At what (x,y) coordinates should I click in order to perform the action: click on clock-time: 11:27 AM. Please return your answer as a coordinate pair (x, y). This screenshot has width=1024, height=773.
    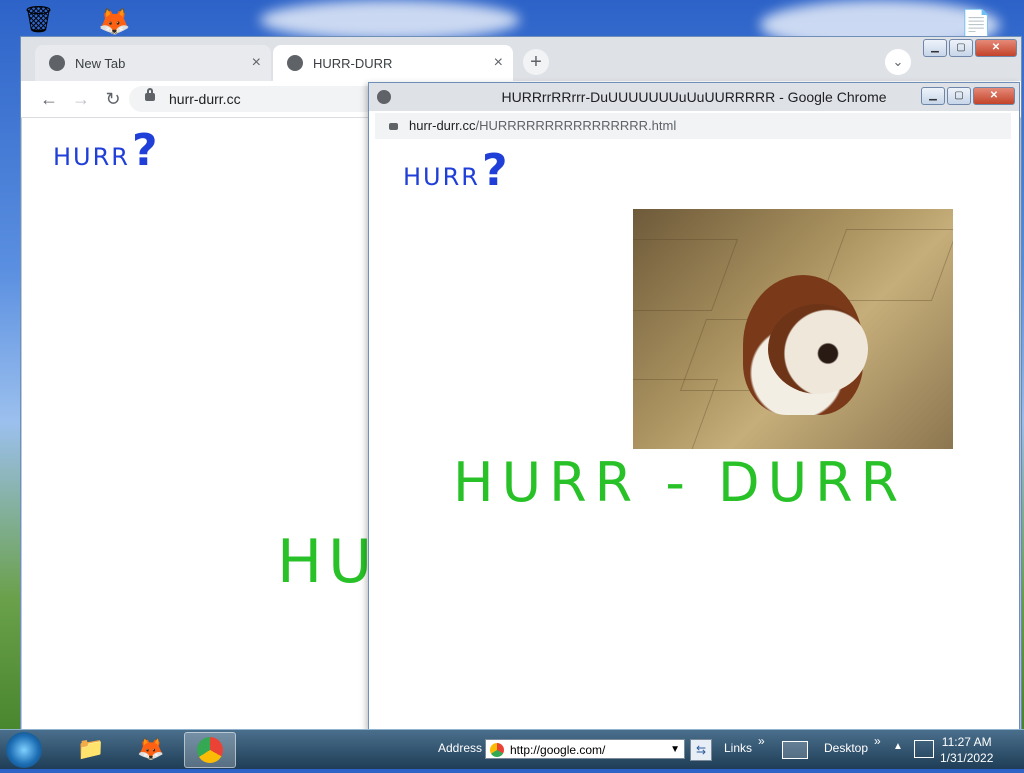
    Looking at the image, I should click on (966, 742).